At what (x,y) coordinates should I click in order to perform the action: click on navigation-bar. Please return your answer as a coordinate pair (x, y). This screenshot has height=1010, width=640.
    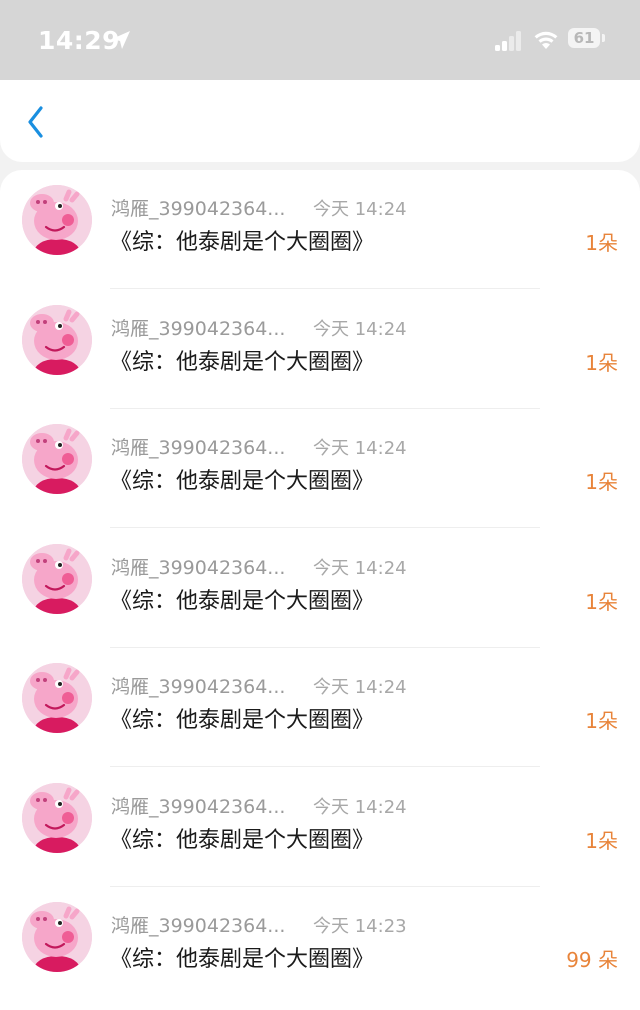
    Looking at the image, I should click on (320, 121).